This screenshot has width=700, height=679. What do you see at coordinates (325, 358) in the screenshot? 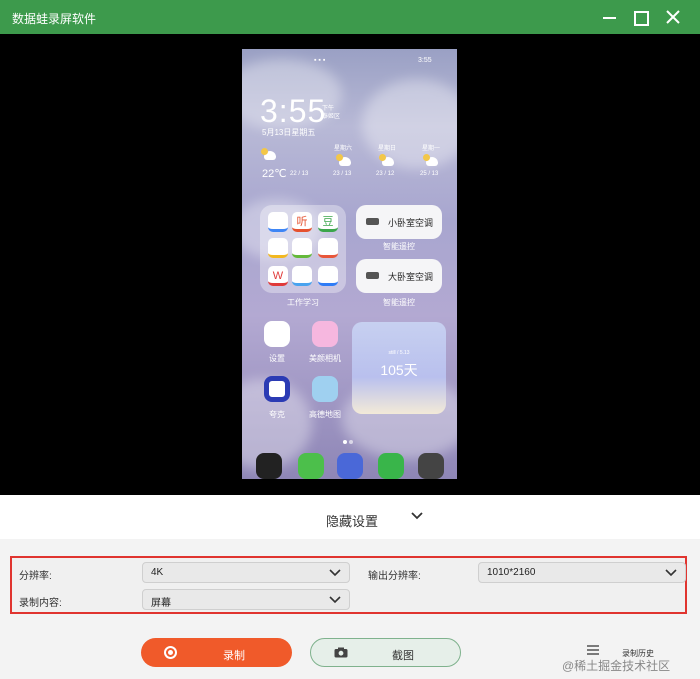
I see `app-label: 美颜相机` at bounding box center [325, 358].